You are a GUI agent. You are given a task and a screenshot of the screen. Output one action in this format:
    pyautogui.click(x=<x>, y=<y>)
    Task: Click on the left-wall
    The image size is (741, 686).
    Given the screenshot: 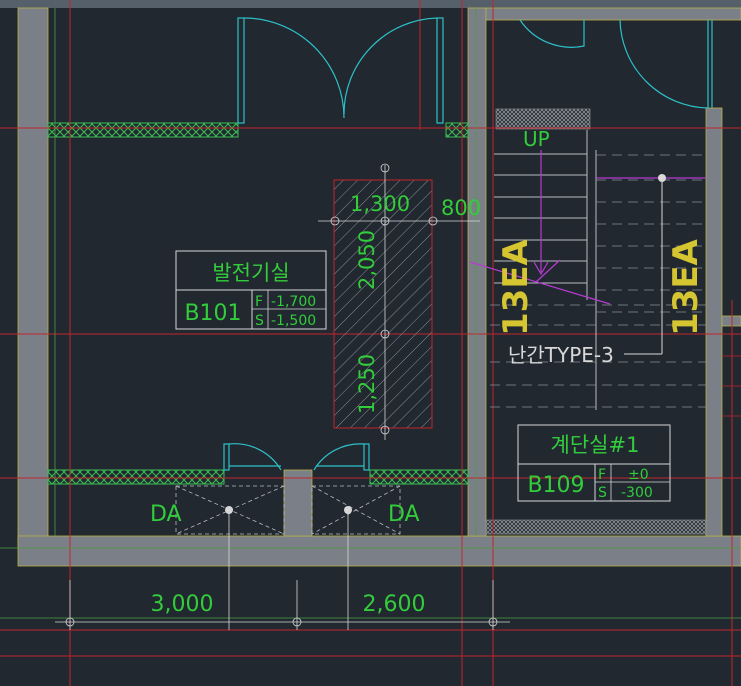 What is the action you would take?
    pyautogui.click(x=33, y=278)
    